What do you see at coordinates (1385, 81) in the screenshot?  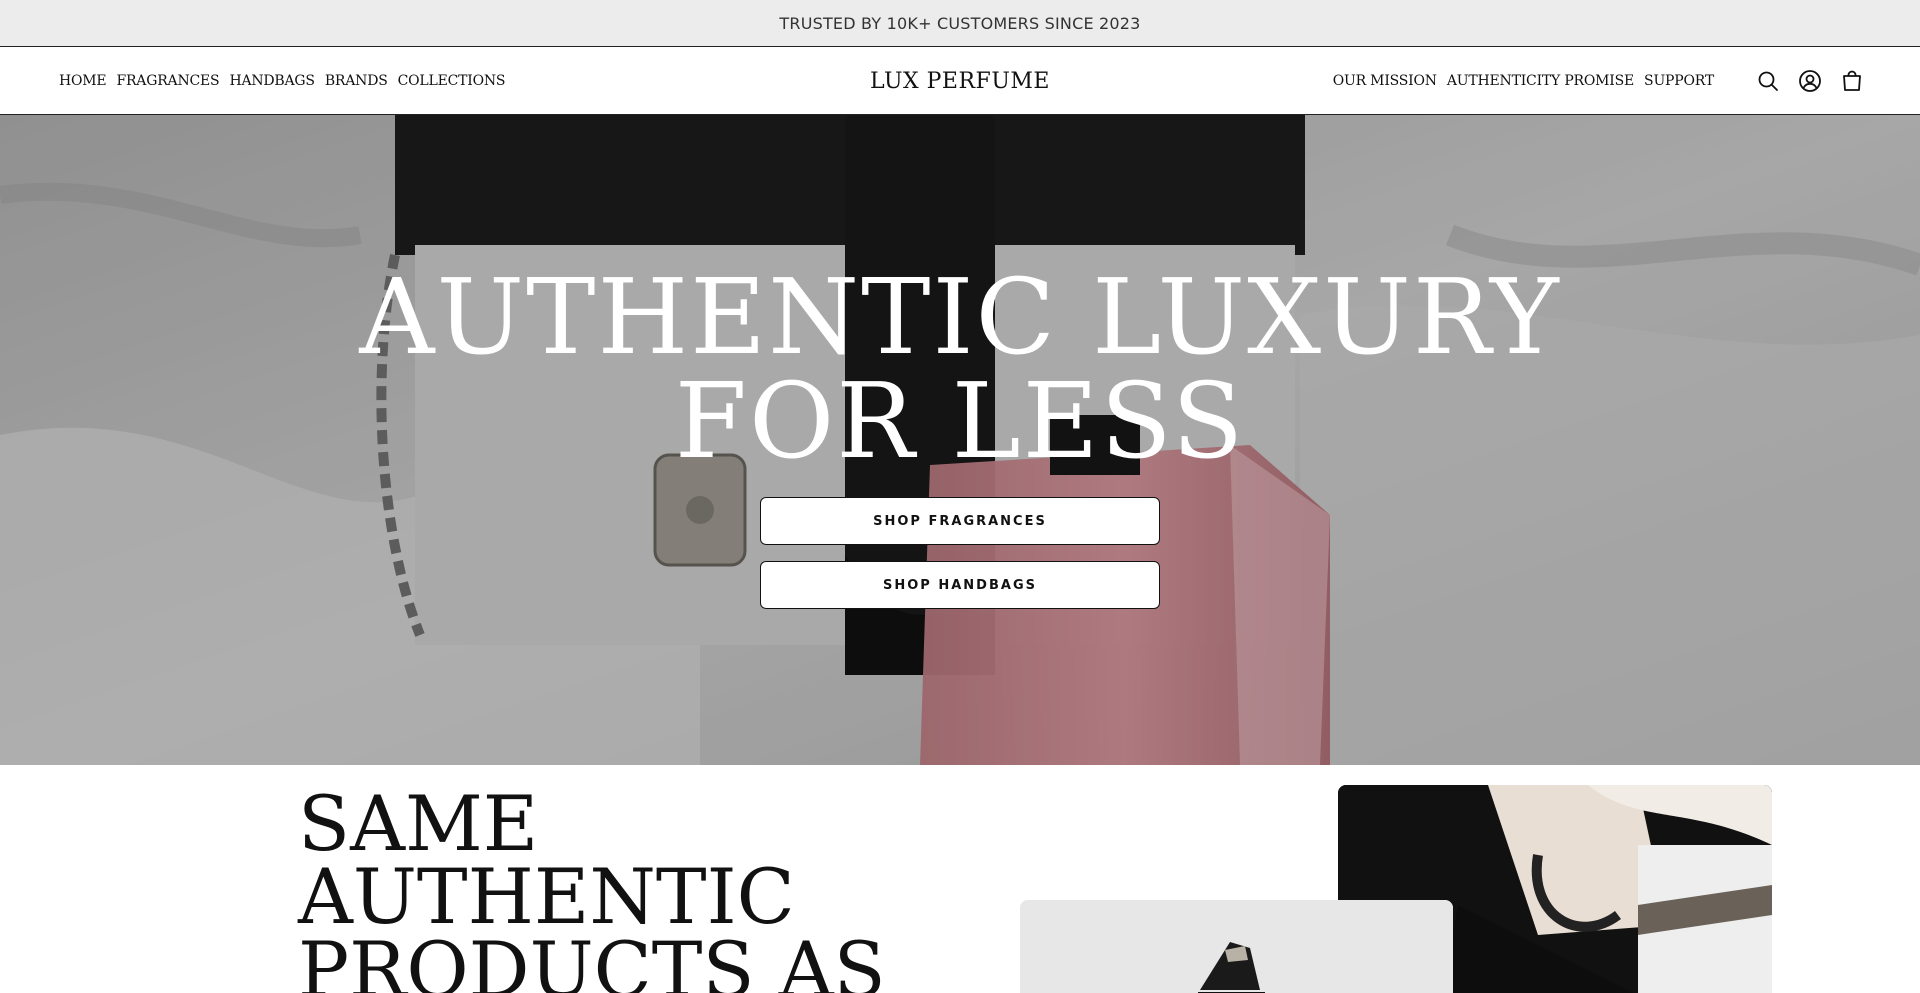 I see `nav-our-mission: OUR MISSION` at bounding box center [1385, 81].